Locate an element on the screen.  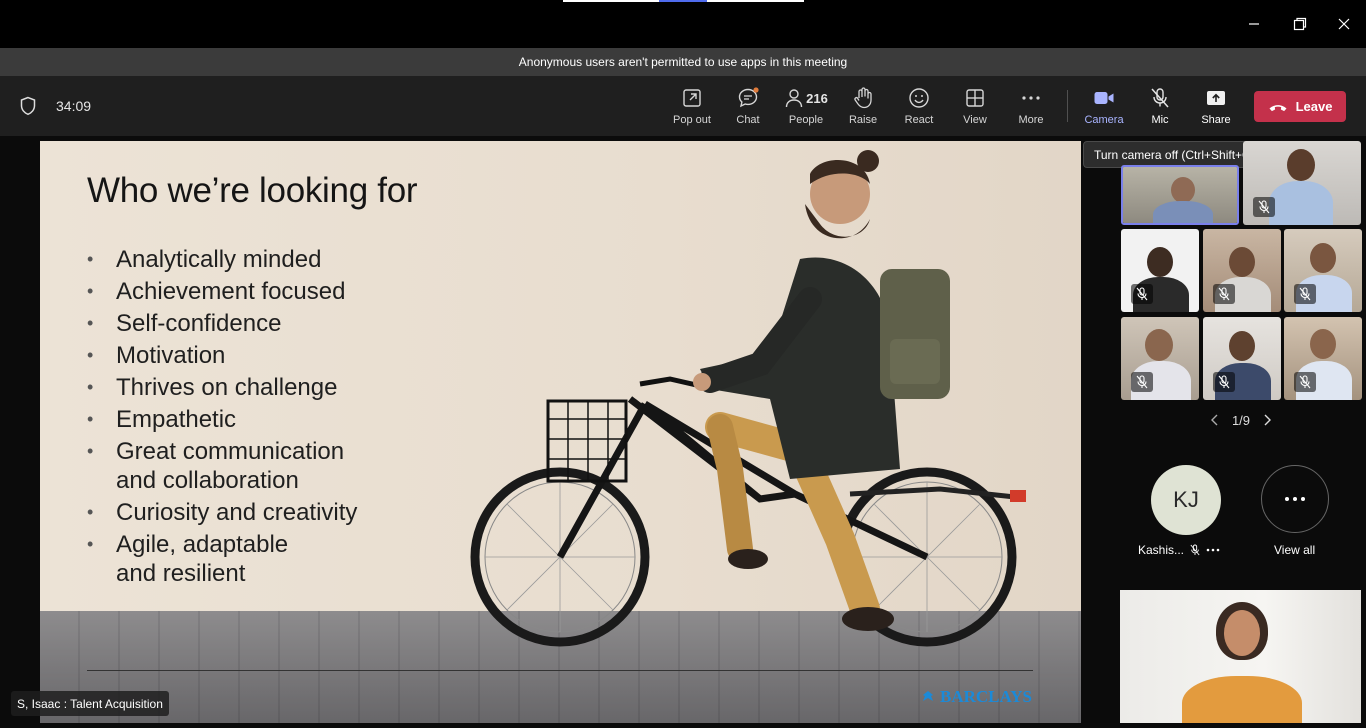
bullet-item: Agile, adaptable and resilient is located at coordinates (196, 559).